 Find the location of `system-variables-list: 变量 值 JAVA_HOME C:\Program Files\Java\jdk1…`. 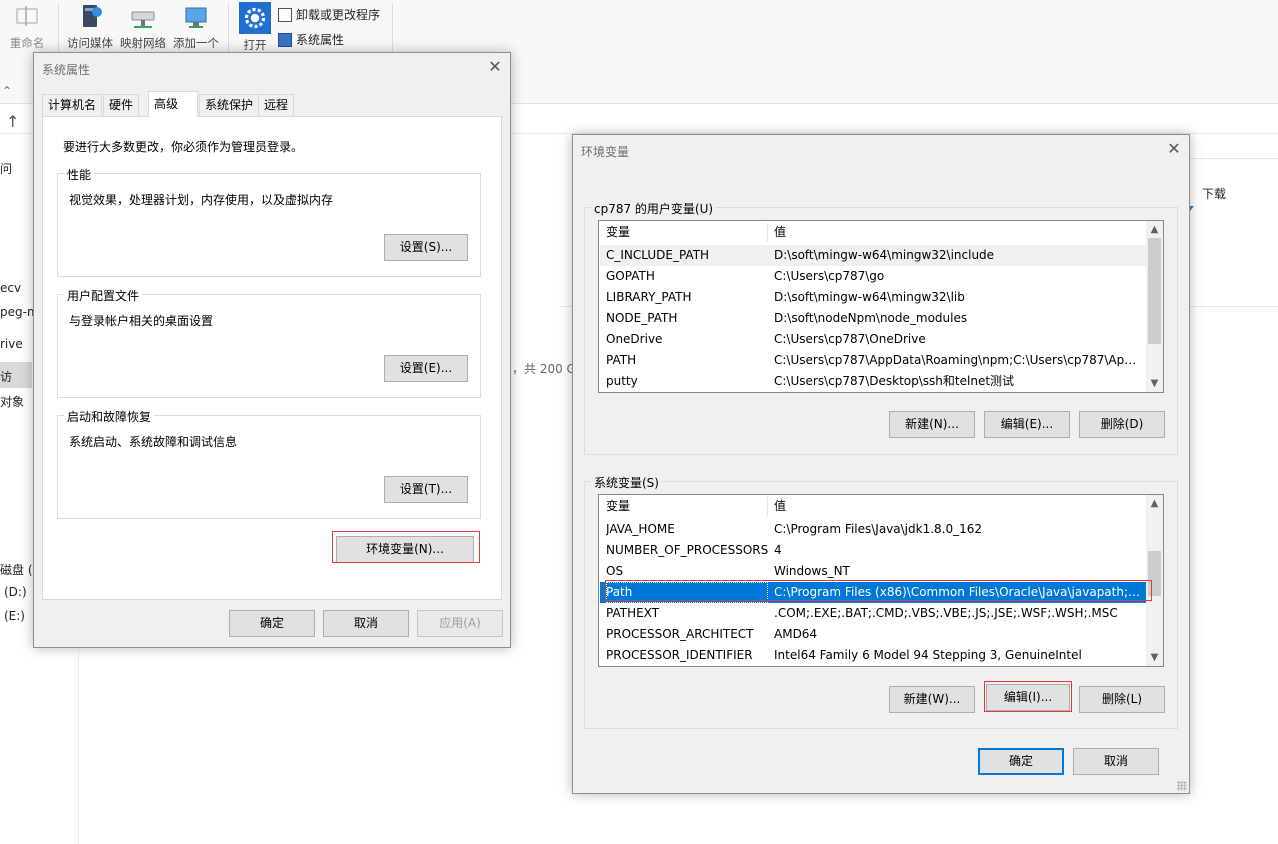

system-variables-list: 变量 值 JAVA_HOME C:\Program Files\Java\jdk1… is located at coordinates (881, 580).